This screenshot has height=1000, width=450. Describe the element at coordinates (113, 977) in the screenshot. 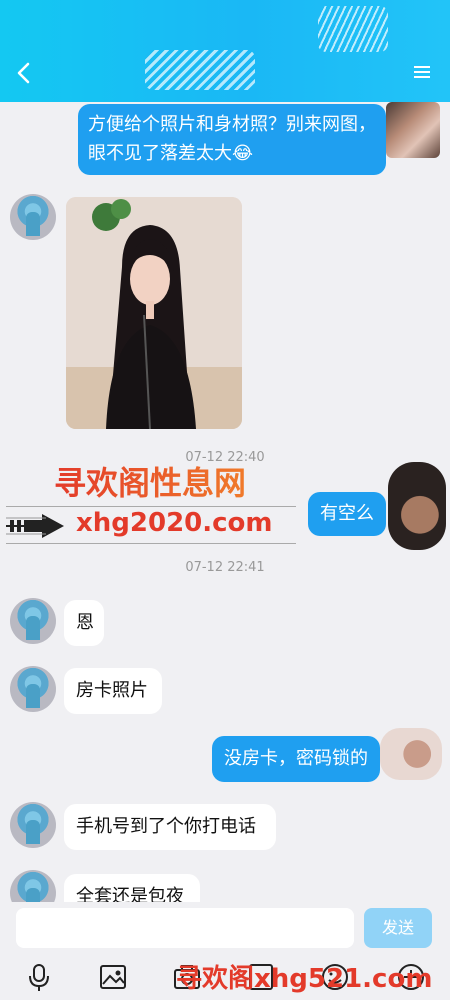

I see `image-icon` at that location.